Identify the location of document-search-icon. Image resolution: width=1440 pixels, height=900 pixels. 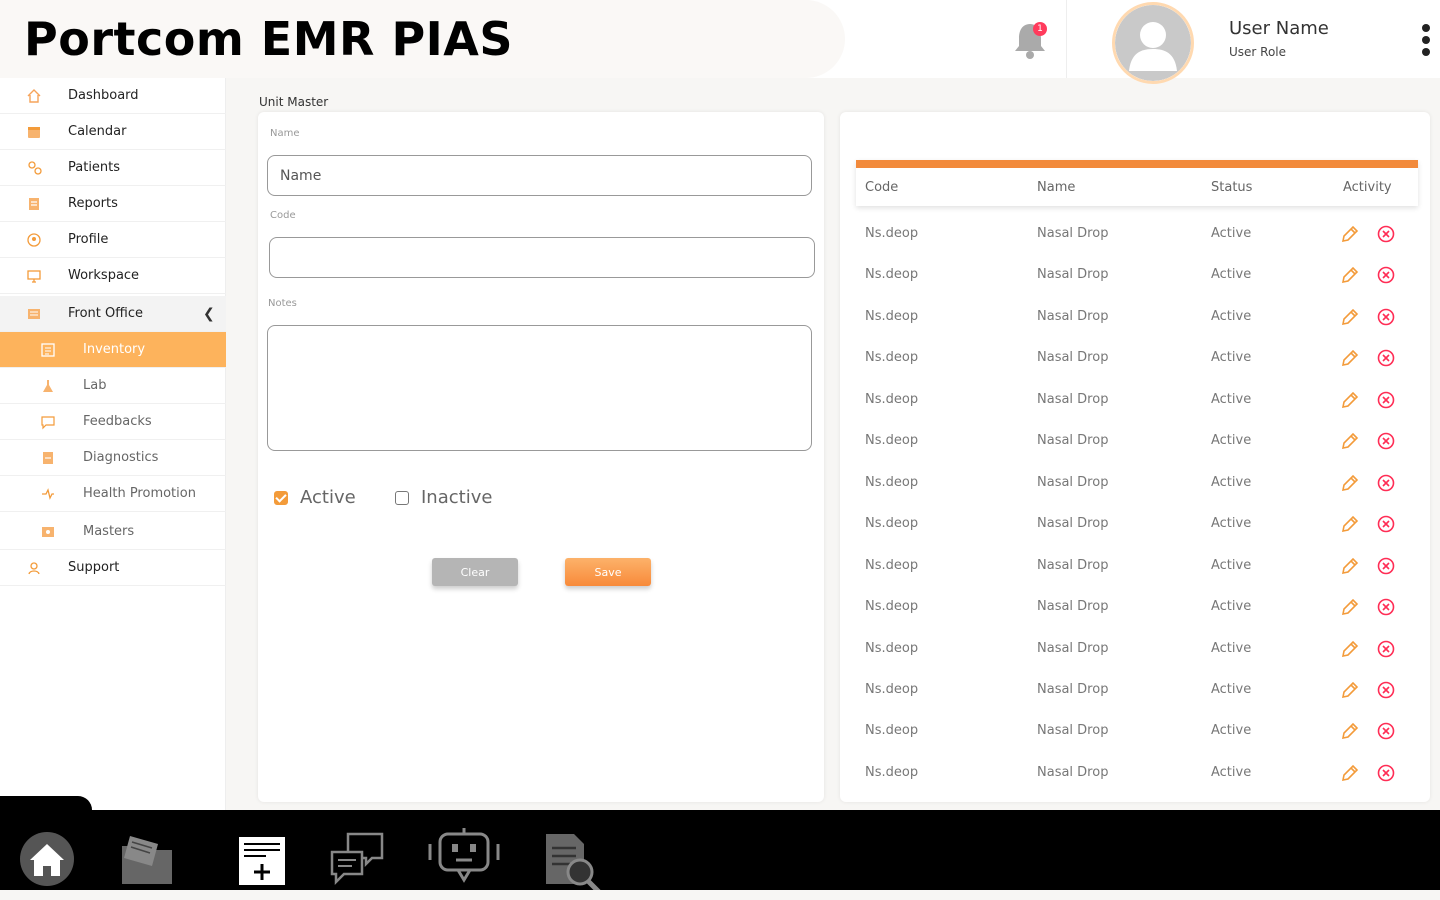
(576, 865).